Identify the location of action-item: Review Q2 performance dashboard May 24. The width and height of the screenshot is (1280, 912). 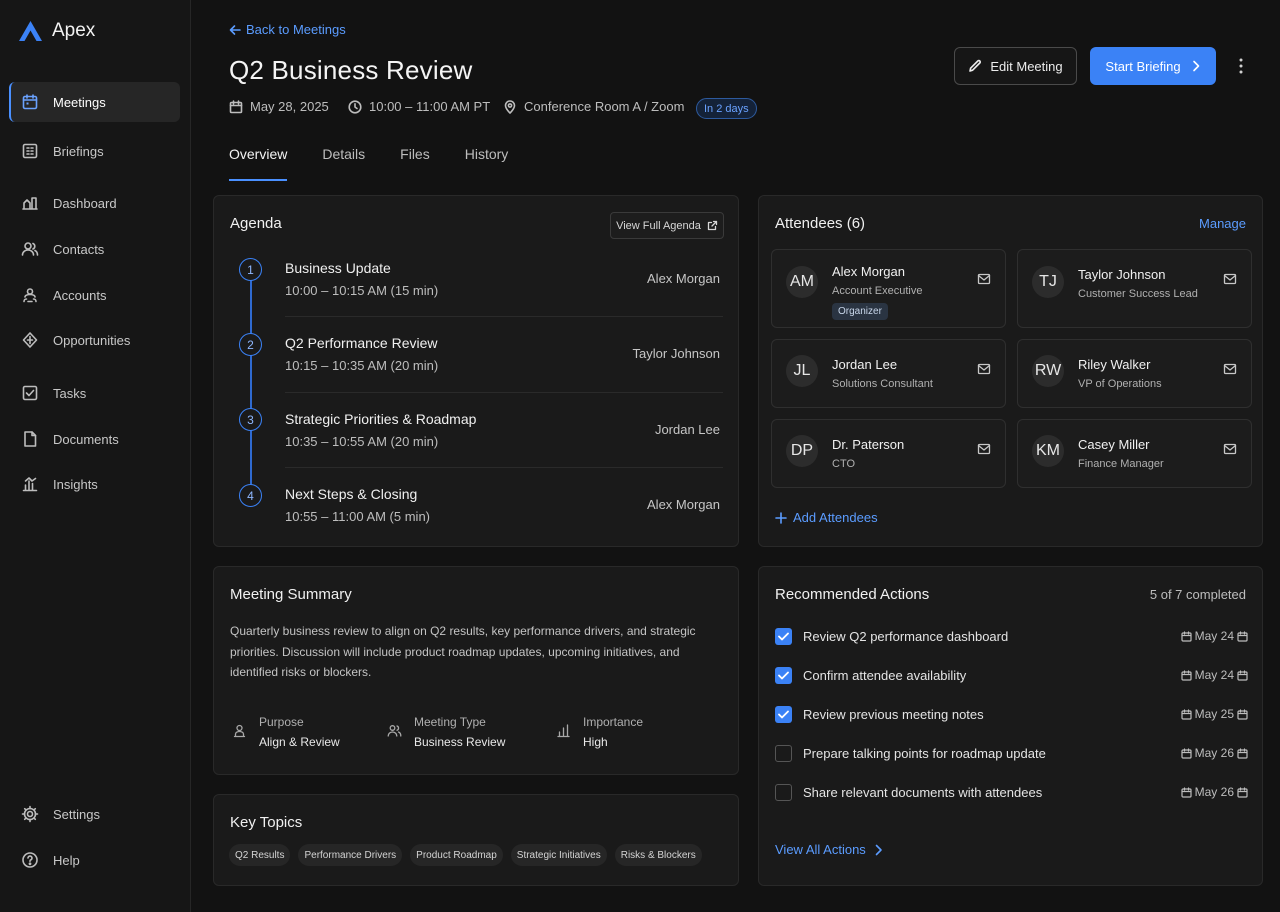
(1011, 637).